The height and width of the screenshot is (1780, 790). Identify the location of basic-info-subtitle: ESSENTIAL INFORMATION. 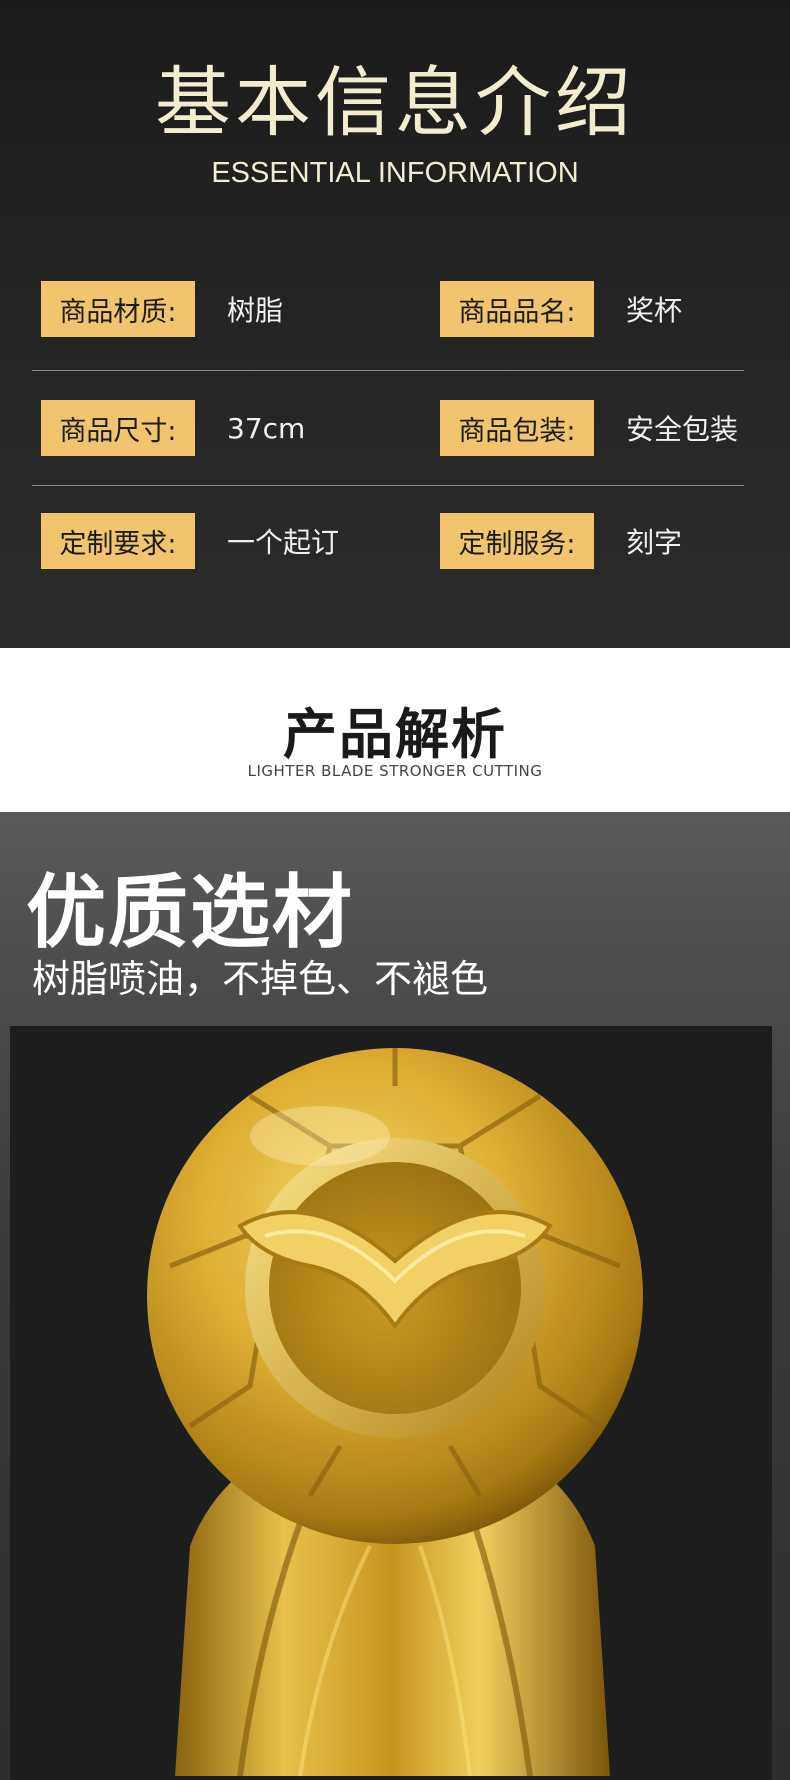
(395, 173).